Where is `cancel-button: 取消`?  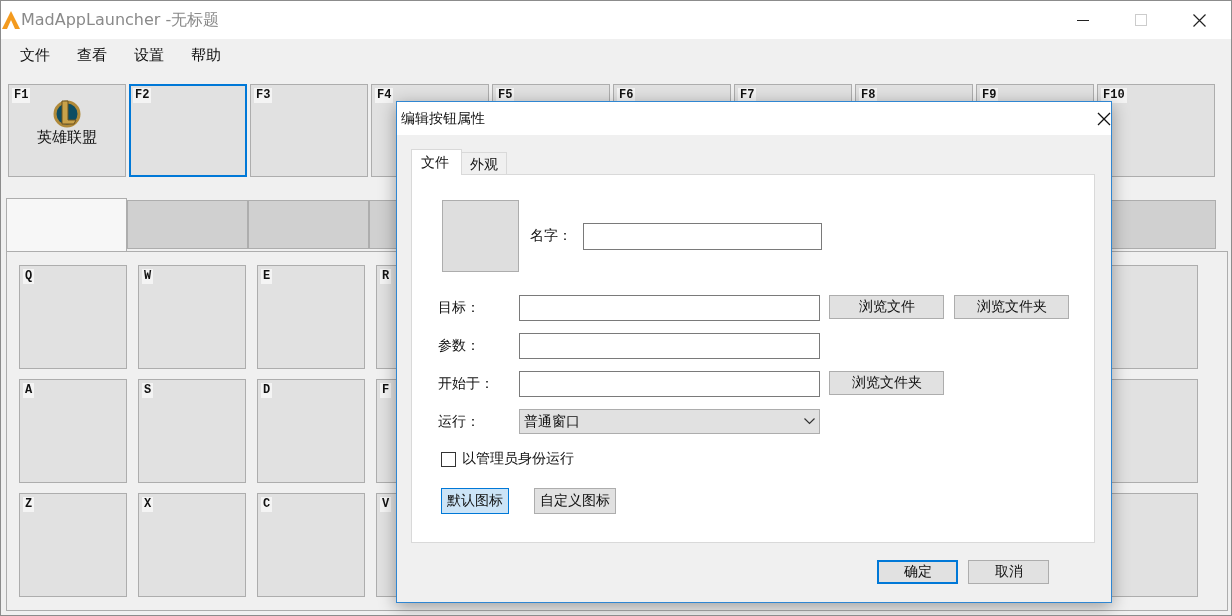
cancel-button: 取消 is located at coordinates (1008, 572).